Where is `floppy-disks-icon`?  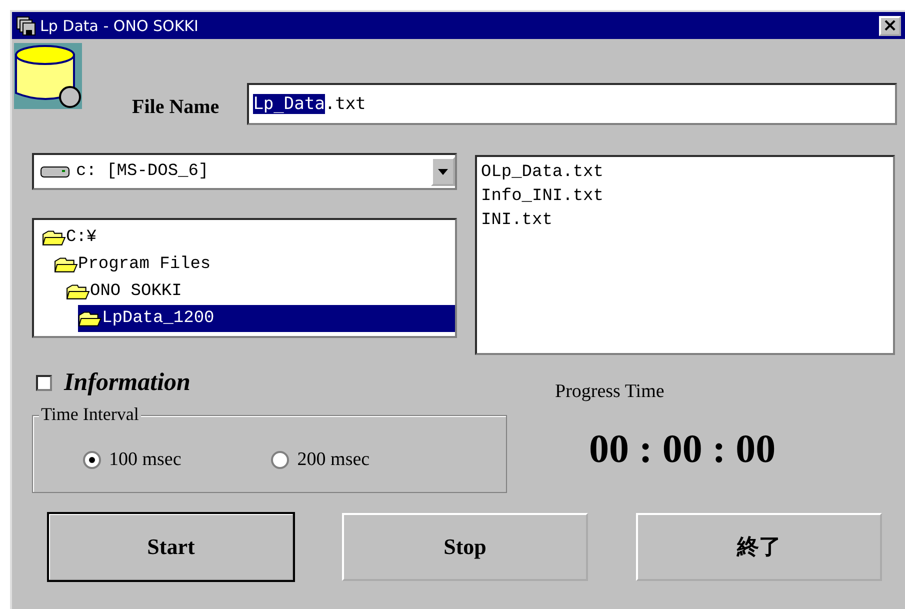
floppy-disks-icon is located at coordinates (26, 26).